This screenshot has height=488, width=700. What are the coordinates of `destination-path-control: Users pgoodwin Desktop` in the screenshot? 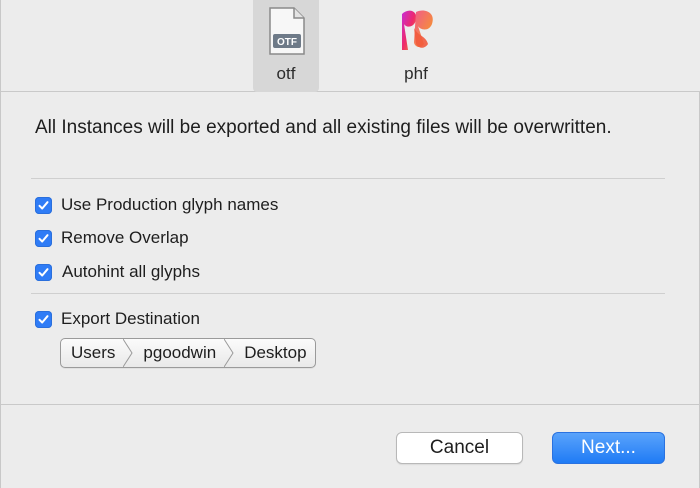 It's located at (188, 353).